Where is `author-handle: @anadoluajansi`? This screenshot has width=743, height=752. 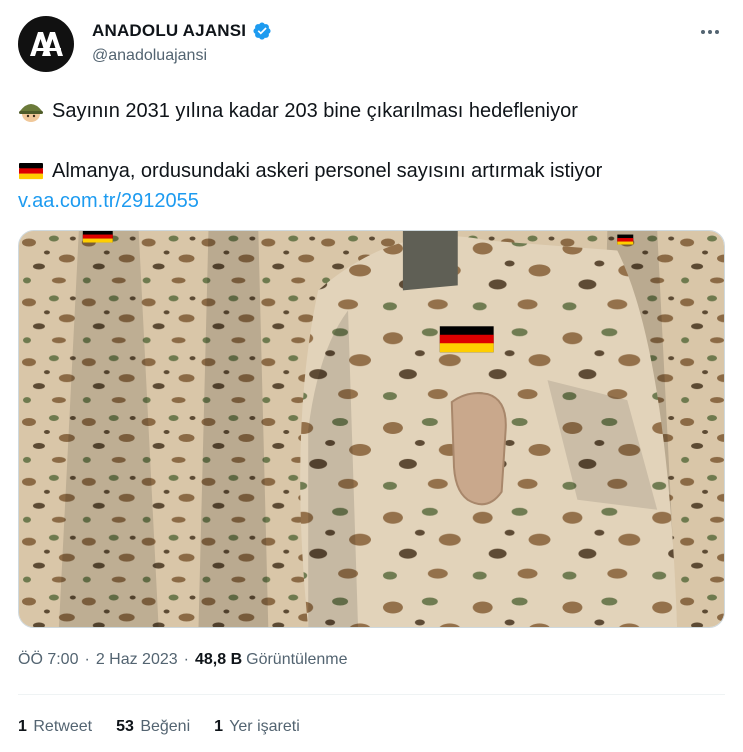 author-handle: @anadoluajansi is located at coordinates (149, 56).